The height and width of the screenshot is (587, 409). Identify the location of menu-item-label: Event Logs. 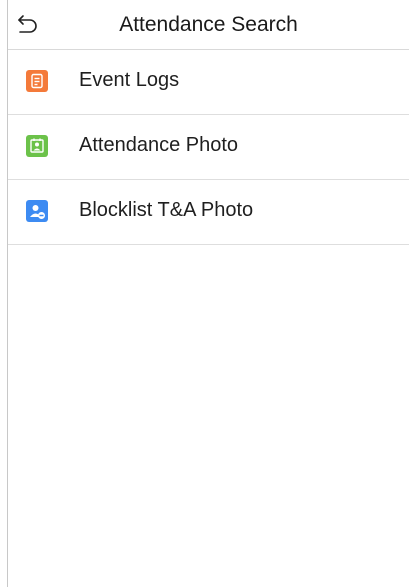
(129, 80).